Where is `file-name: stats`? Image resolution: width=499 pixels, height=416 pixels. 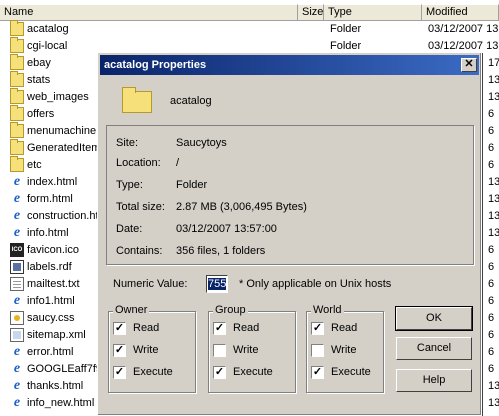 file-name: stats is located at coordinates (39, 80).